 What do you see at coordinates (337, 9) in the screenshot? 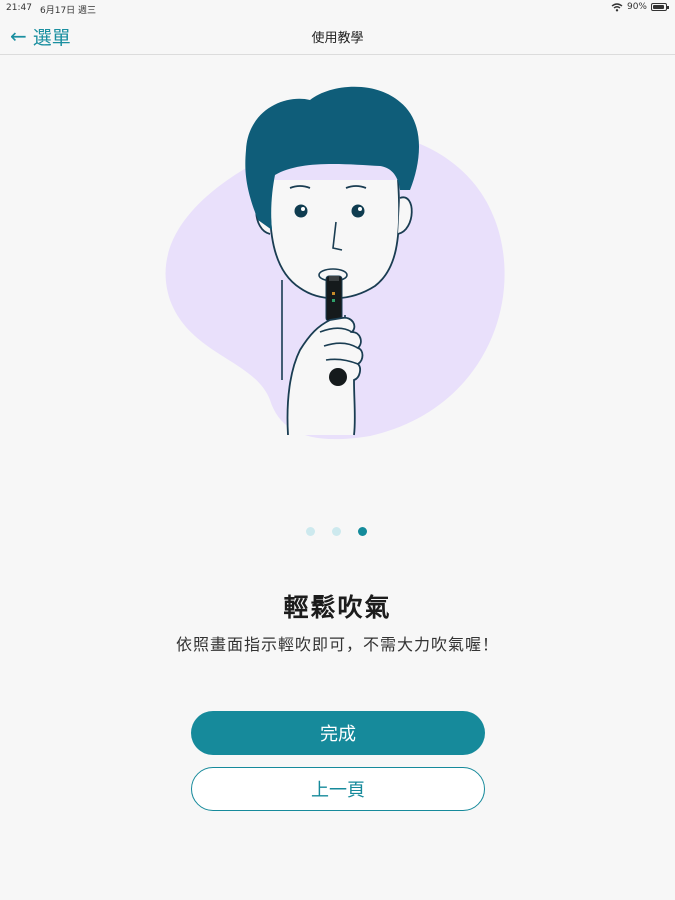
I see `status-bar: 21:47 6月17日 週三 90%` at bounding box center [337, 9].